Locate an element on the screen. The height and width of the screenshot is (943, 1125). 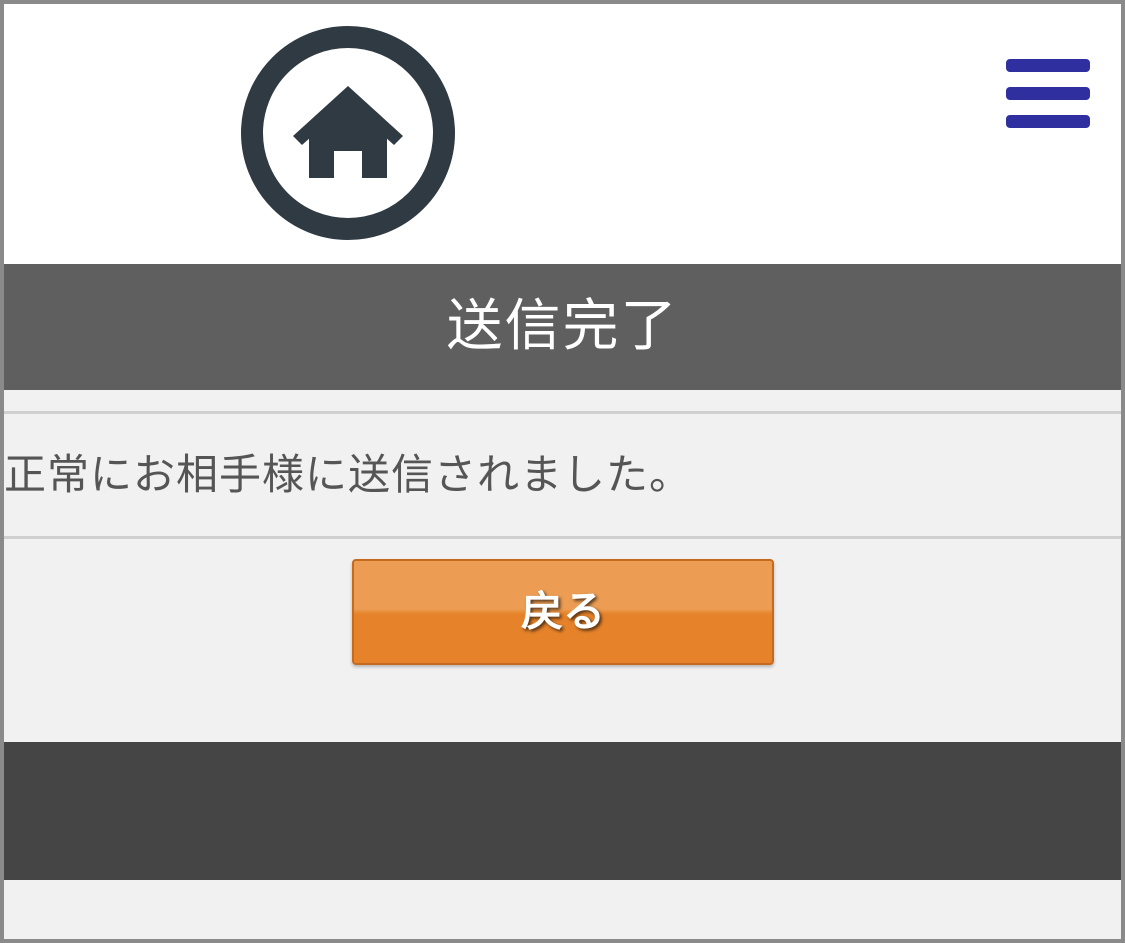
footer is located at coordinates (562, 811).